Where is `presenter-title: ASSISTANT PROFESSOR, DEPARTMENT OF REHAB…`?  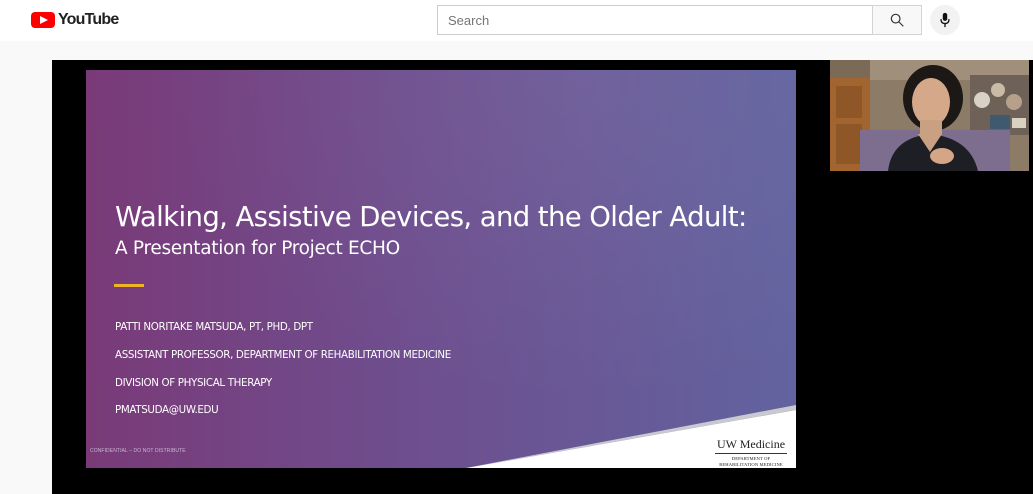 presenter-title: ASSISTANT PROFESSOR, DEPARTMENT OF REHAB… is located at coordinates (283, 355).